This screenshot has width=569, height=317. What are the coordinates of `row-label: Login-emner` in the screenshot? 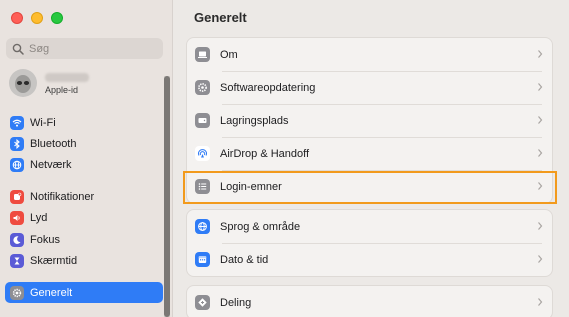 It's located at (251, 186).